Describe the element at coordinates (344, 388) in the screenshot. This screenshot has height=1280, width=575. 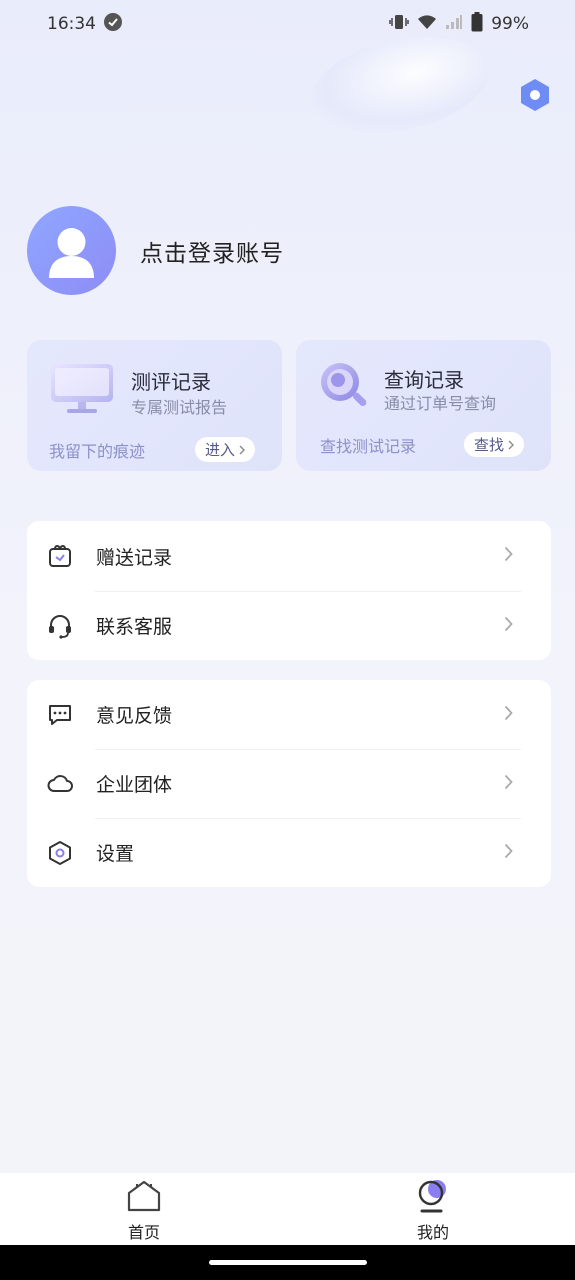
I see `magnifier-icon` at that location.